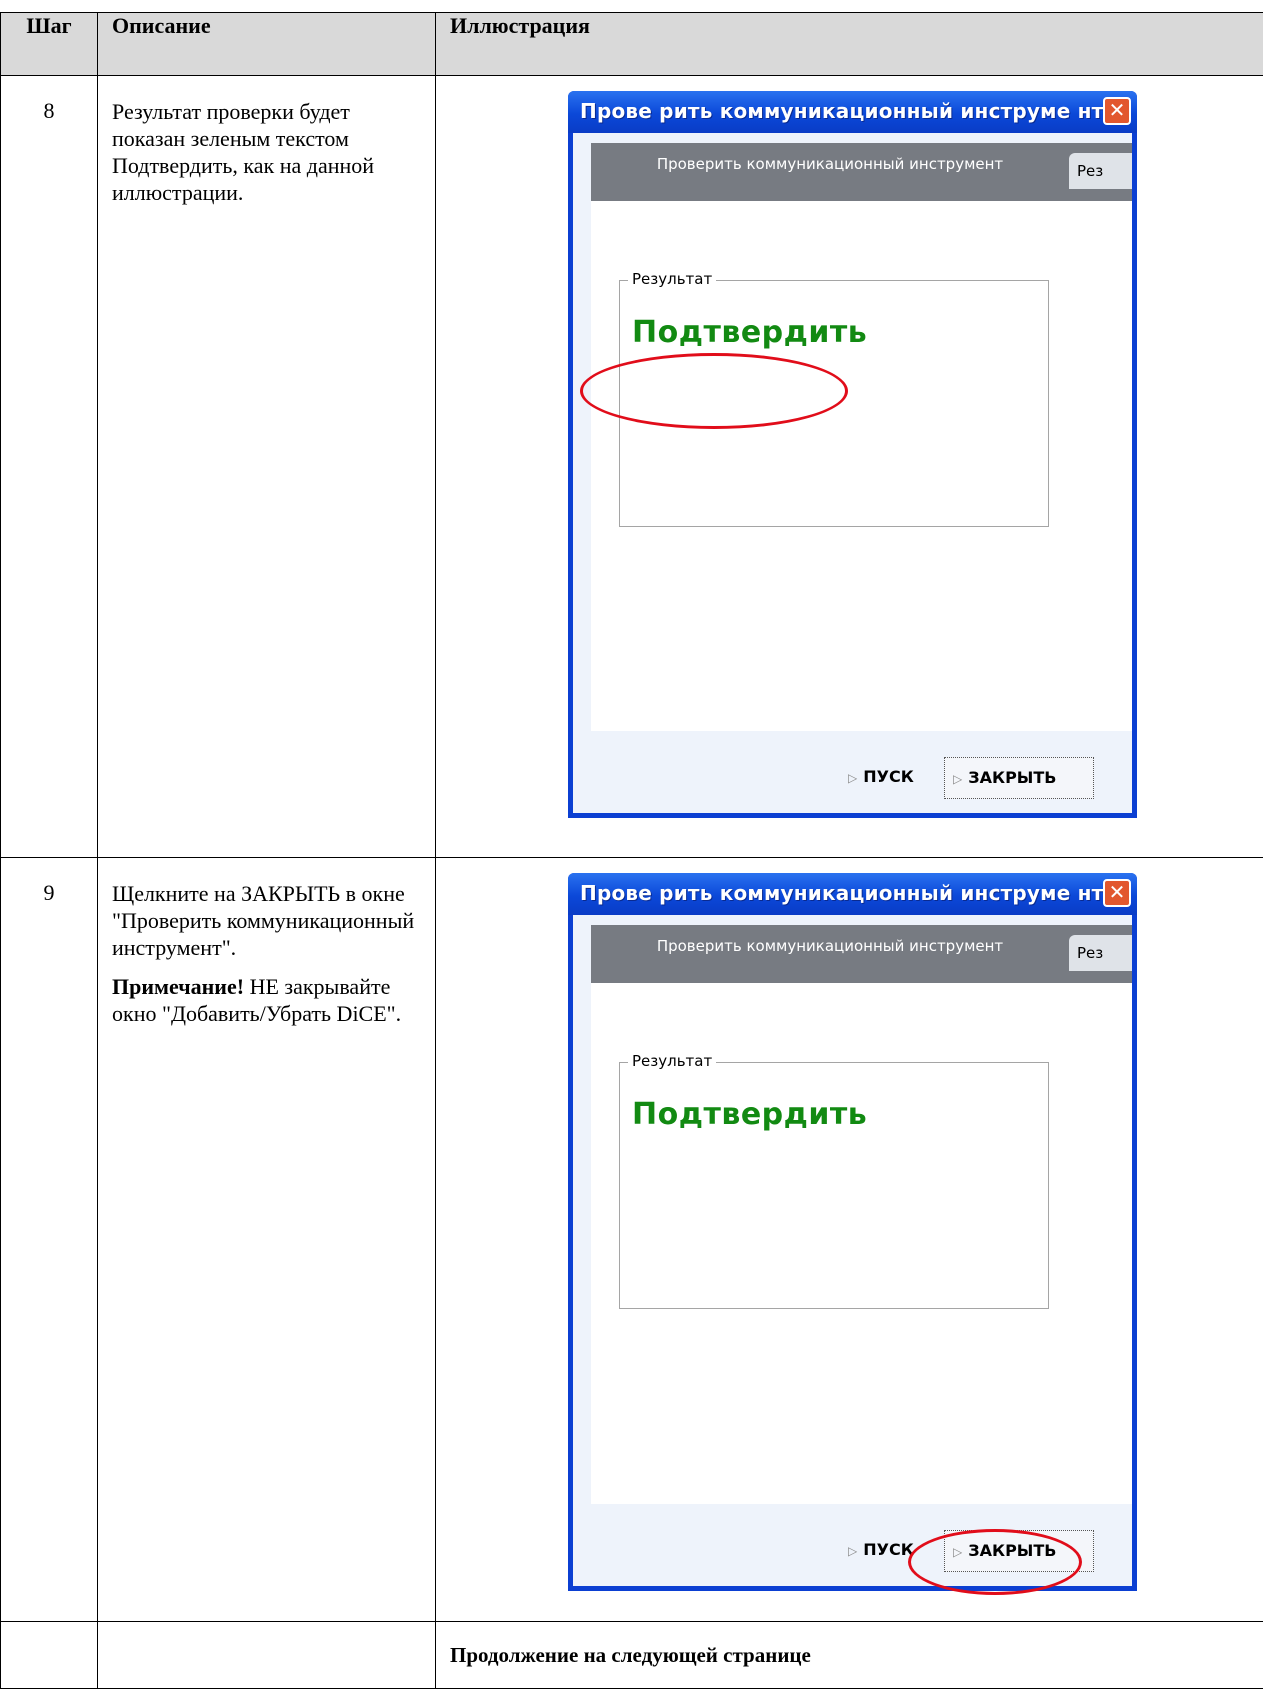  I want to click on note-label: Примечание!, so click(178, 986).